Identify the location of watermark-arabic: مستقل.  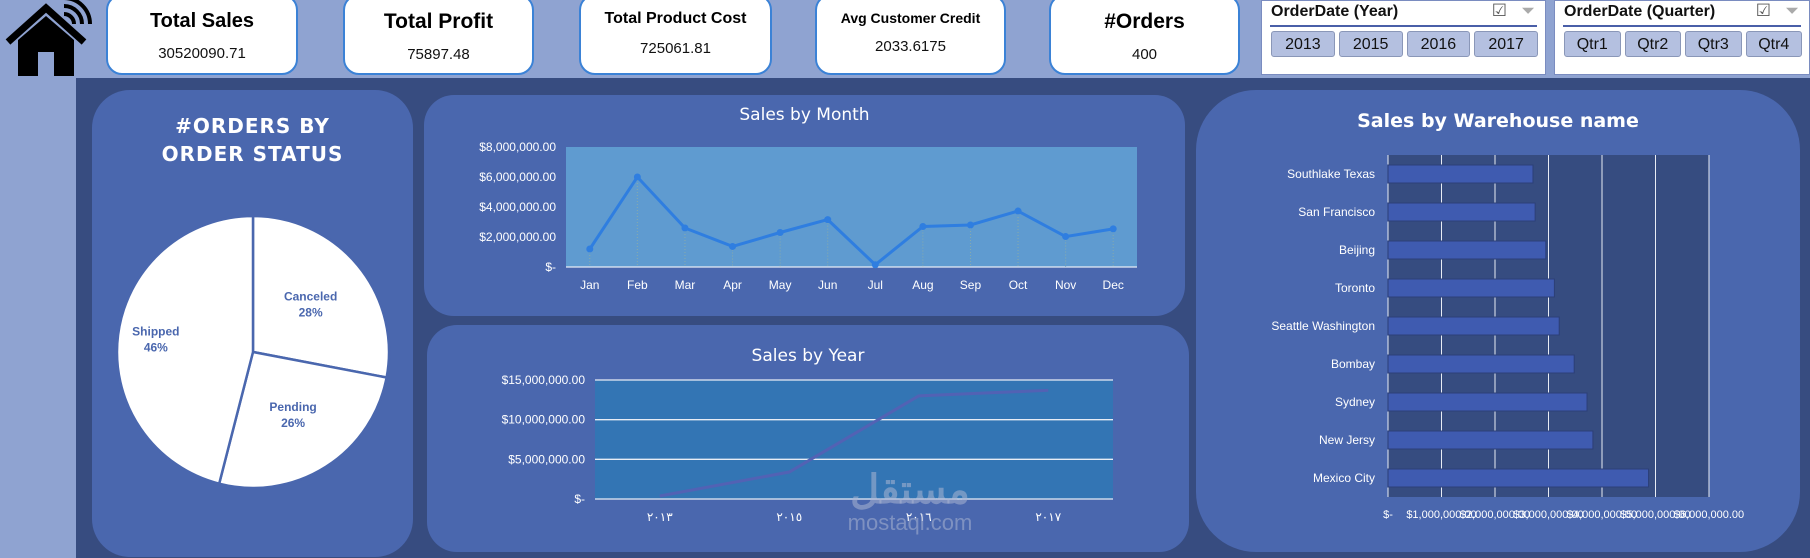
(910, 490).